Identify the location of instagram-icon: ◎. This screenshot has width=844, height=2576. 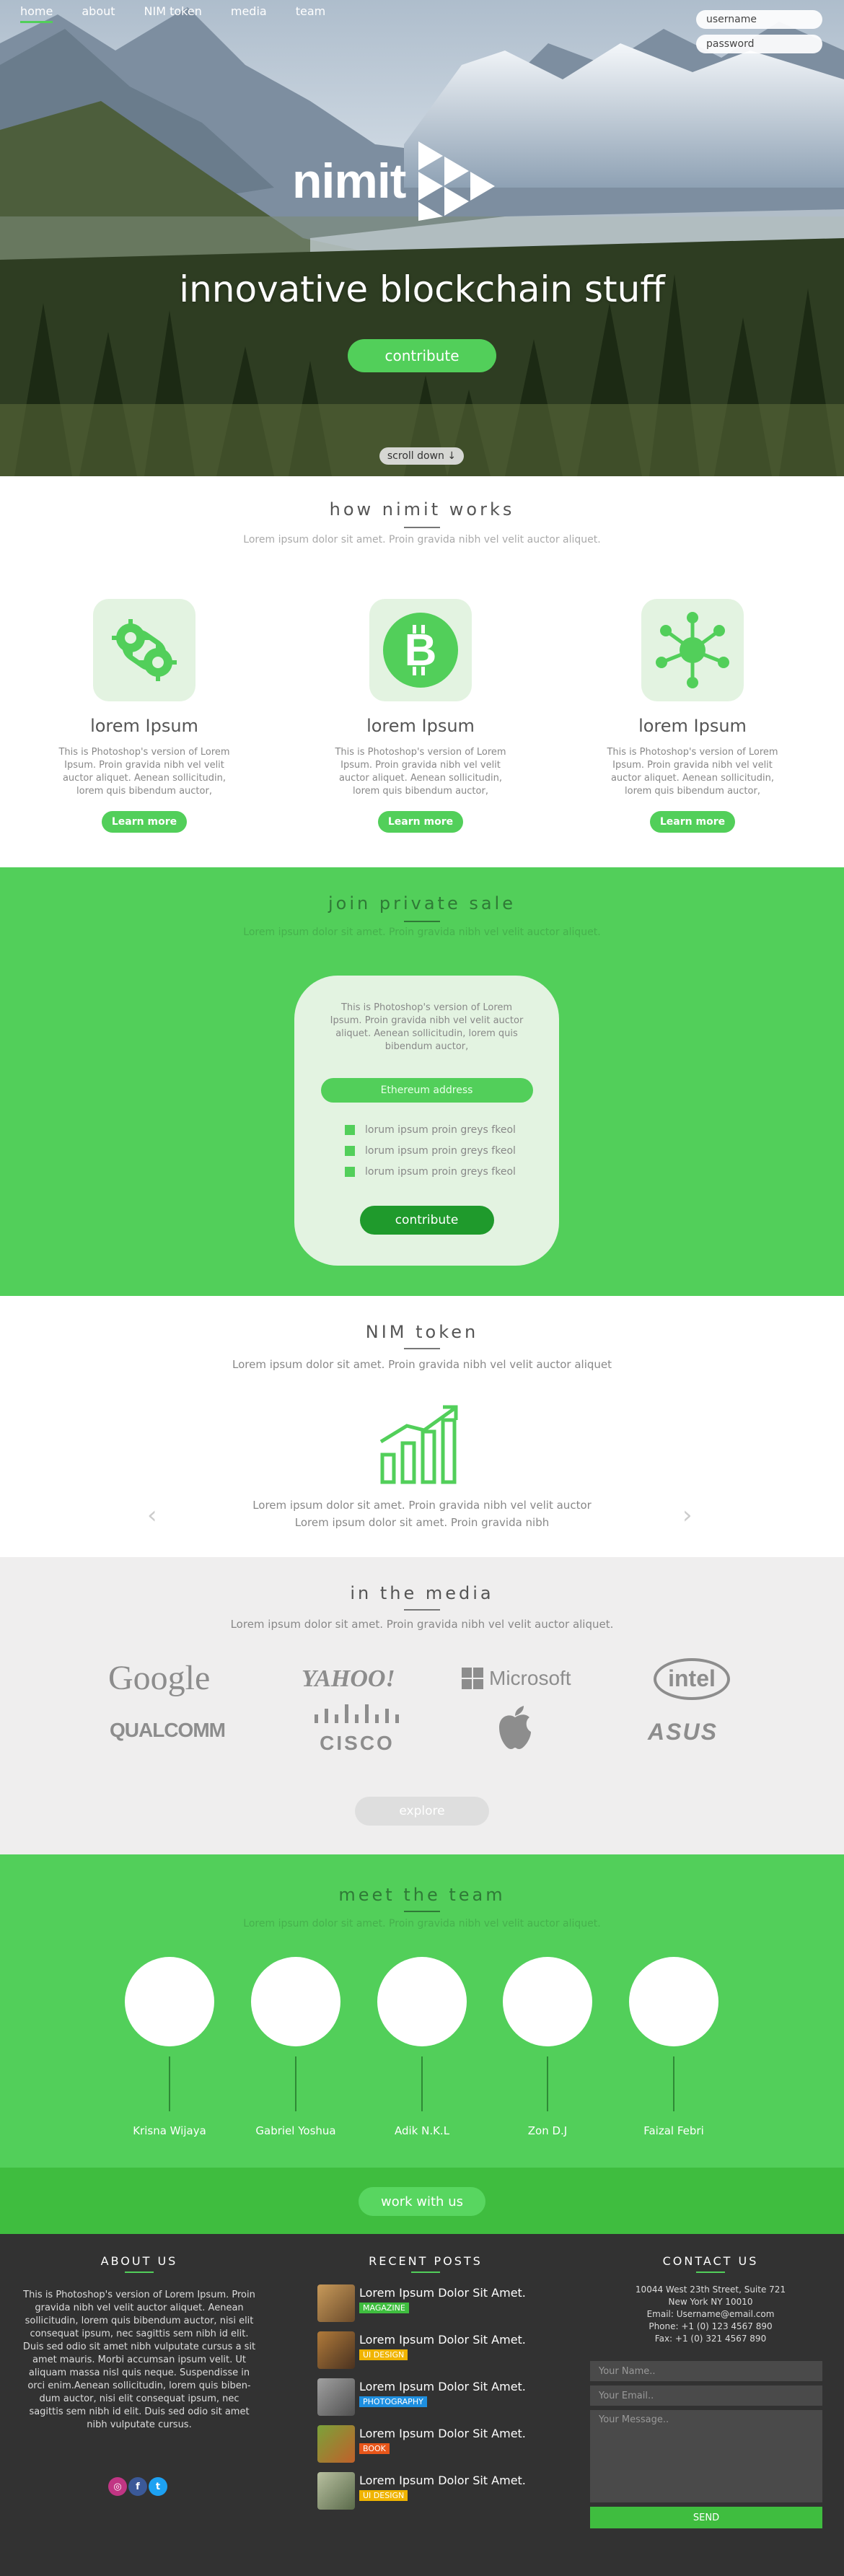
(117, 2486).